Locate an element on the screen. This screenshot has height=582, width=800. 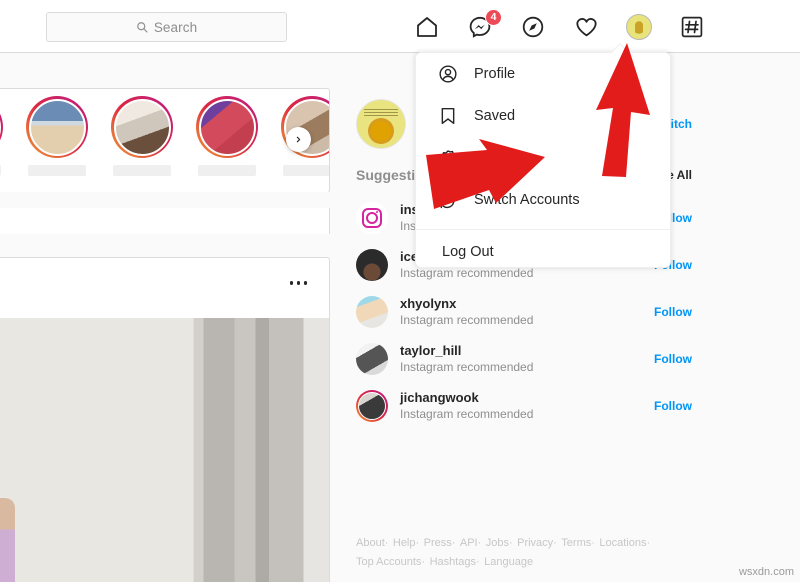
stories-next-button is located at coordinates (298, 139).